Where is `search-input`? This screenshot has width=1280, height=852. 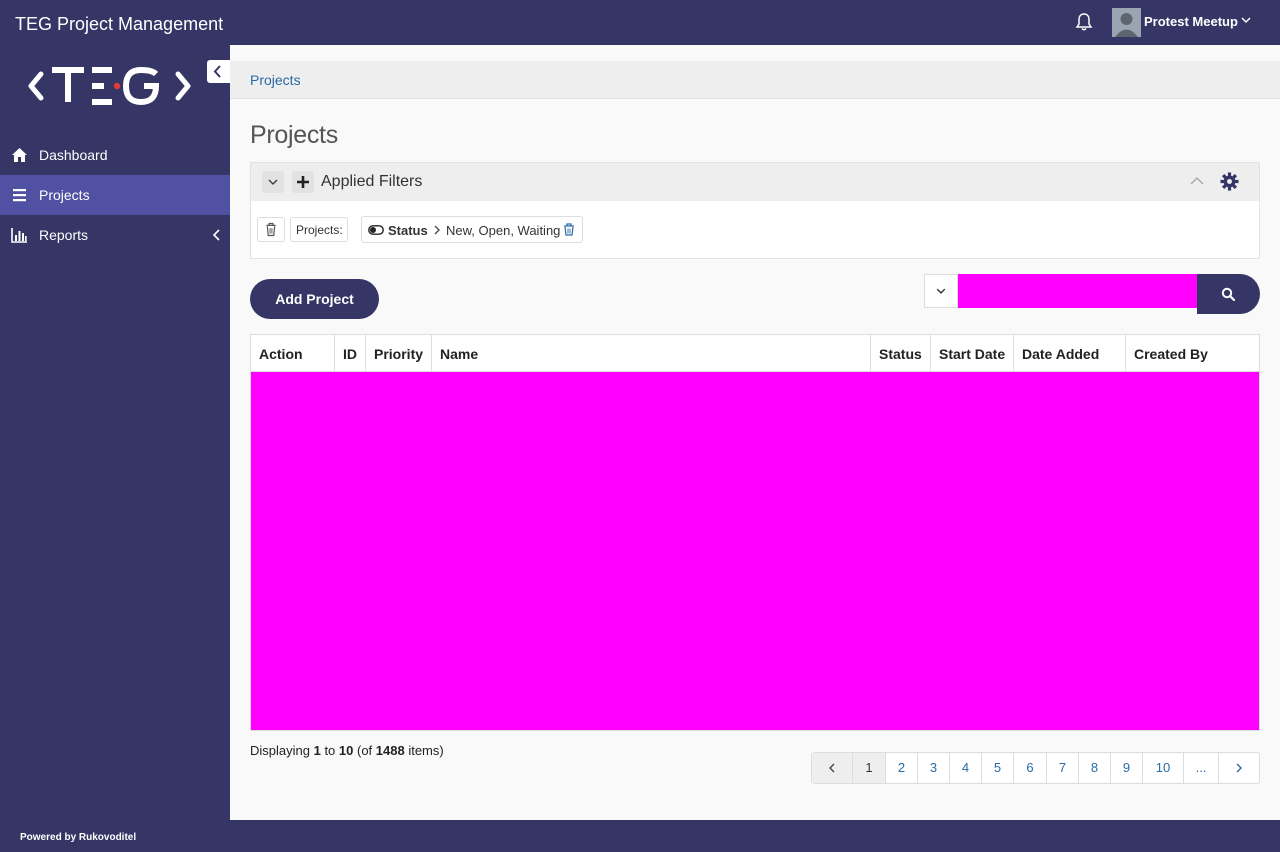
search-input is located at coordinates (1078, 291).